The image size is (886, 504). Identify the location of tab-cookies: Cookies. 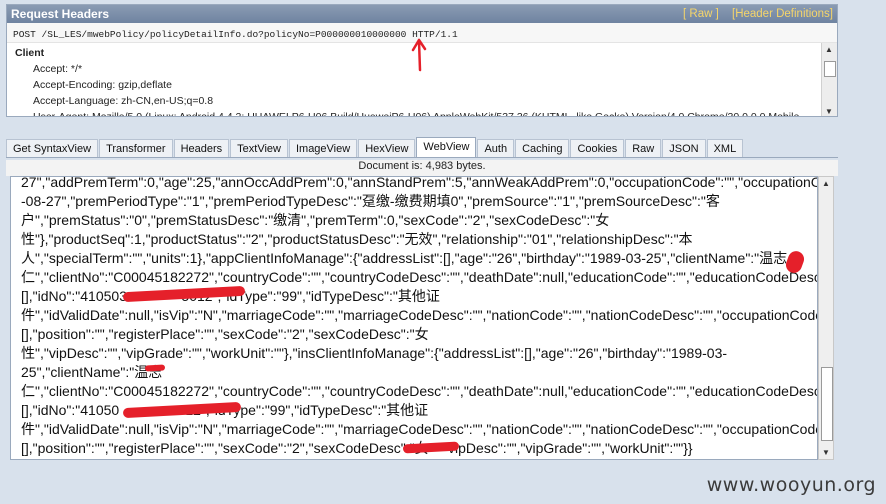
(597, 148).